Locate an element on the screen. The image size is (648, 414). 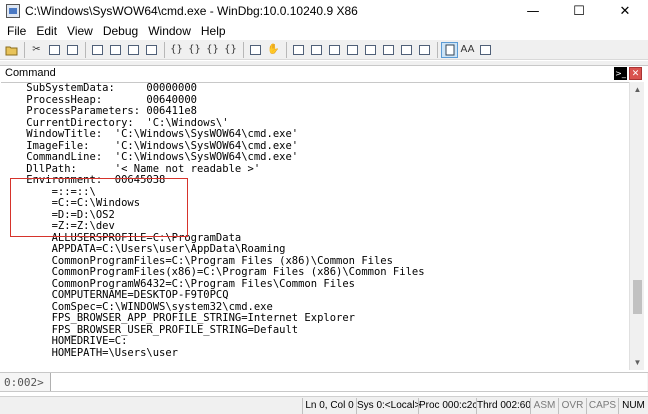
watch-window-icon is located at coordinates (316, 50).